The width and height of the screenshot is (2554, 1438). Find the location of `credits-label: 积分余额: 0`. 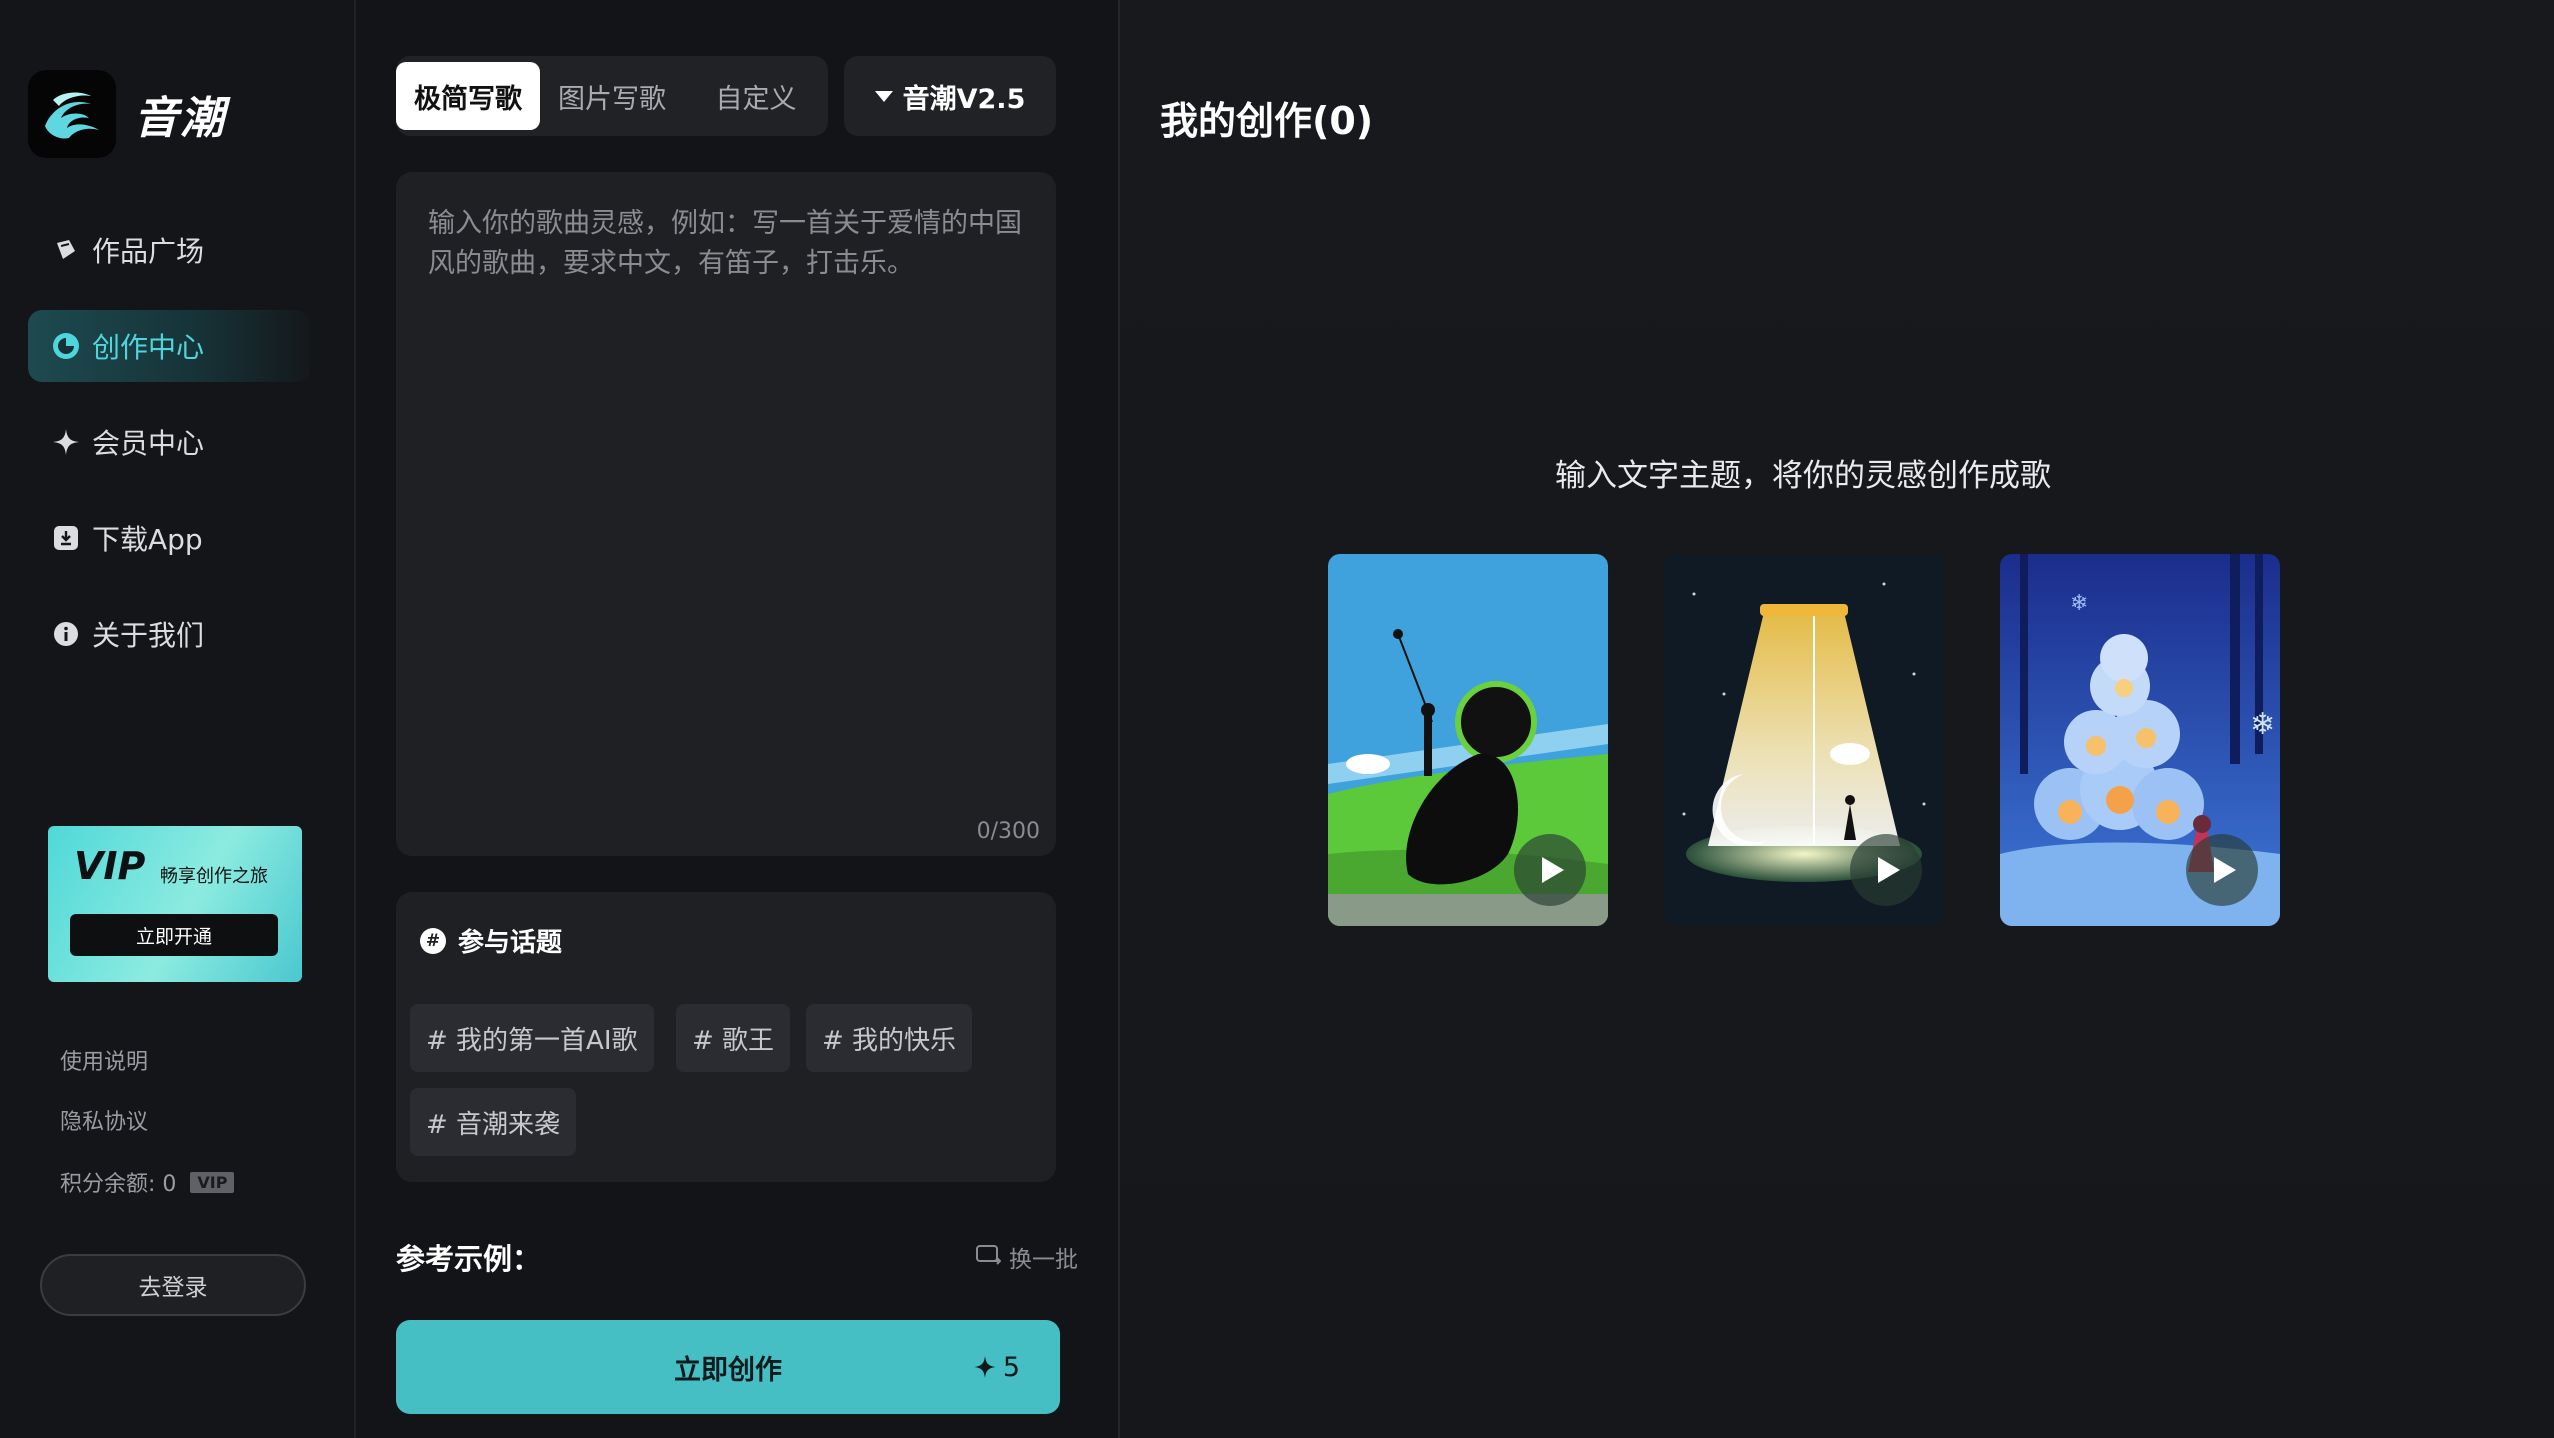

credits-label: 积分余额: 0 is located at coordinates (118, 1184).